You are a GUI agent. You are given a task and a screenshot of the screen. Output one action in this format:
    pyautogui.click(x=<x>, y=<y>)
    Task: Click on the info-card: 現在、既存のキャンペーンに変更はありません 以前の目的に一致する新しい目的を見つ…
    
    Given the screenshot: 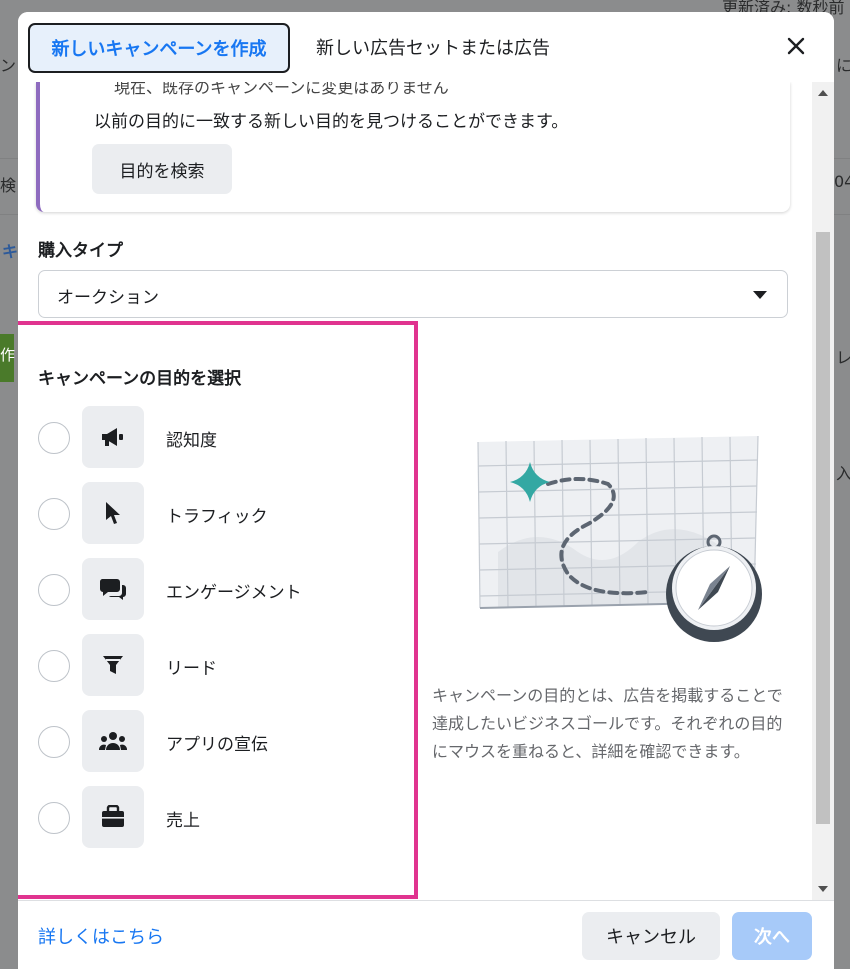 What is the action you would take?
    pyautogui.click(x=413, y=147)
    